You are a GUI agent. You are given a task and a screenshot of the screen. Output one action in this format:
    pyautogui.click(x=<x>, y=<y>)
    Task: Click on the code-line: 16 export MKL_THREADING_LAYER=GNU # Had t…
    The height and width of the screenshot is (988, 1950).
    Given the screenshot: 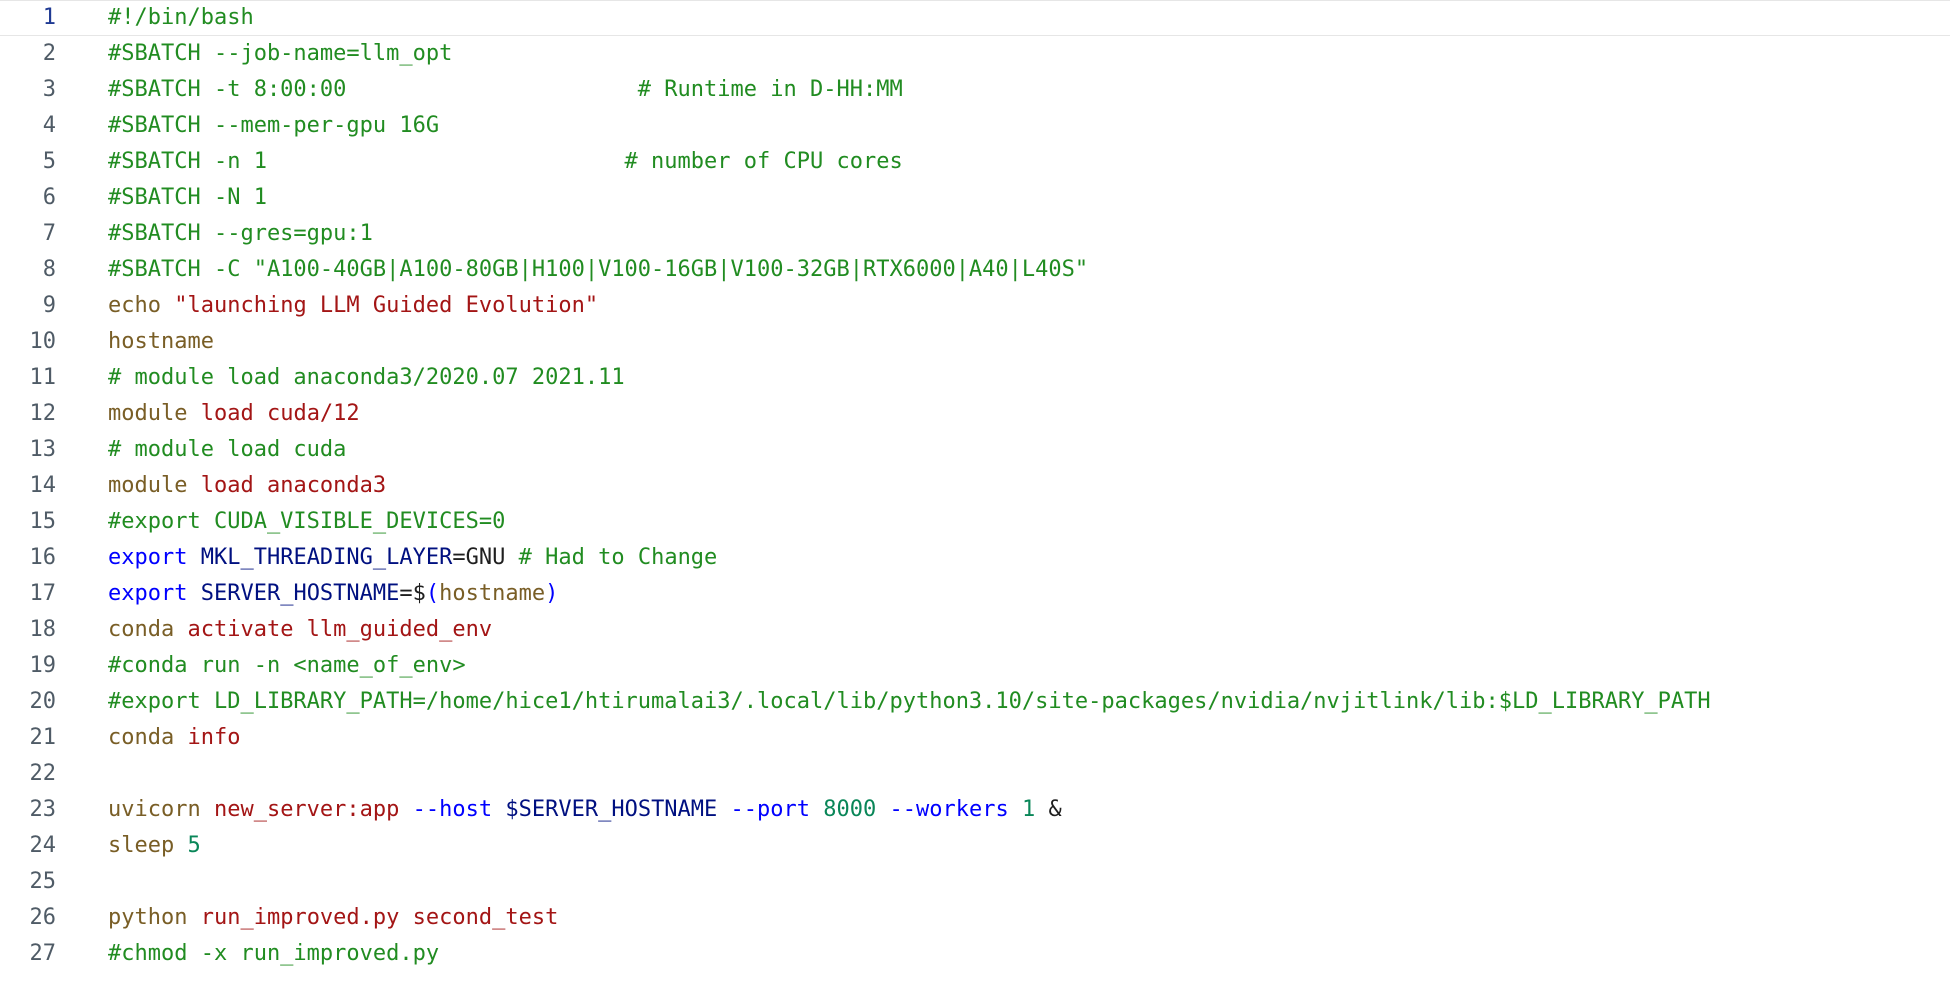 What is the action you would take?
    pyautogui.click(x=975, y=558)
    